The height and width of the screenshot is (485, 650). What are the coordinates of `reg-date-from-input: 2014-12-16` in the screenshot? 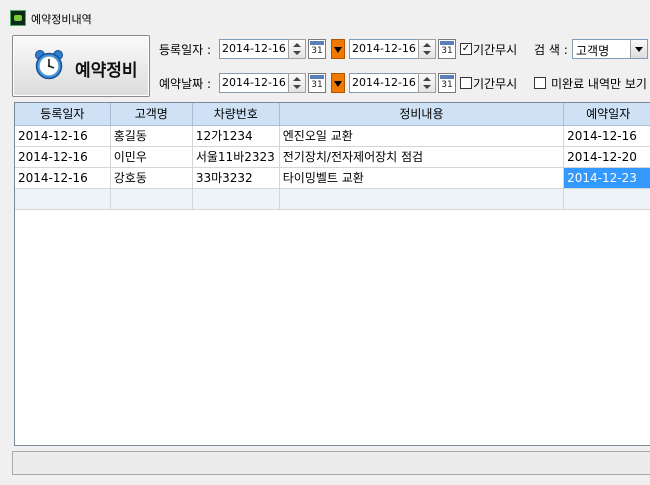 It's located at (254, 49).